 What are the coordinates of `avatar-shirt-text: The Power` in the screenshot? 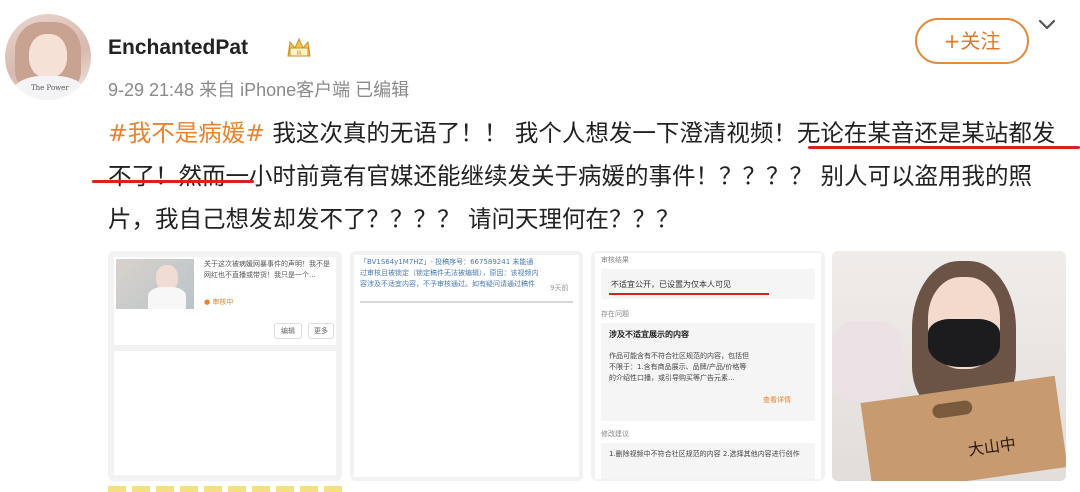 It's located at (50, 88).